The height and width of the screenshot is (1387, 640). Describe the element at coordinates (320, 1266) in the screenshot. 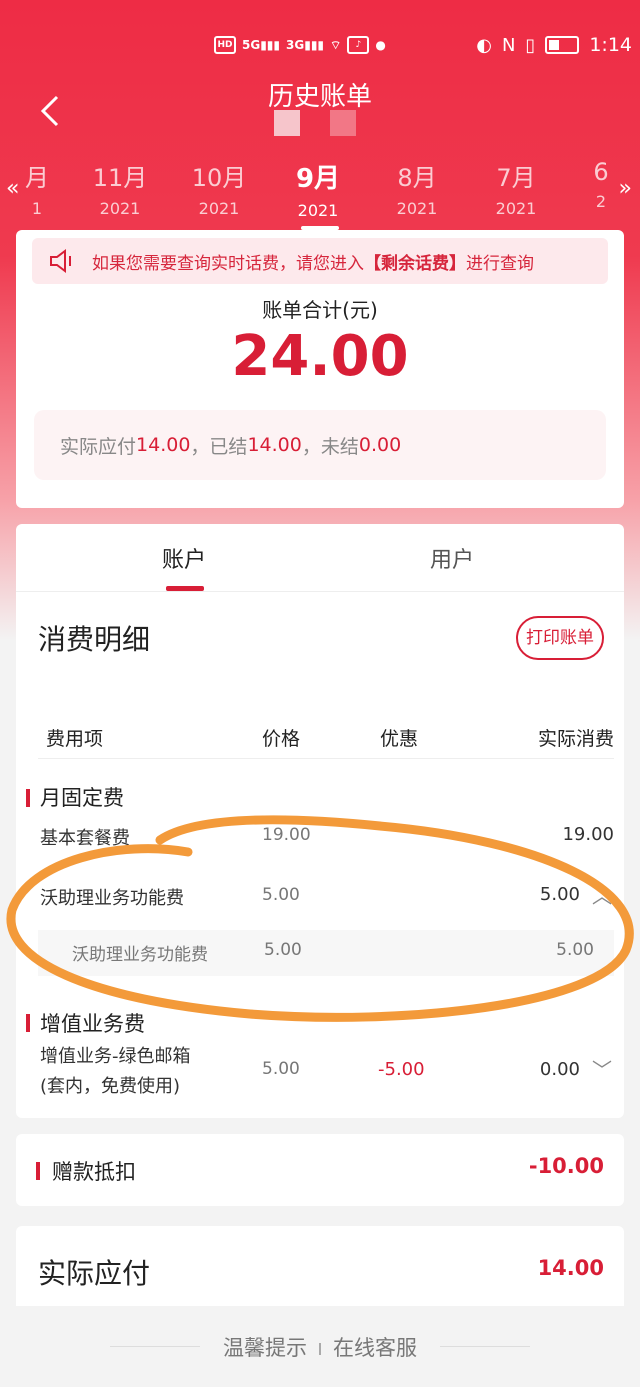

I see `payable-card: 实际应付 14.00` at that location.